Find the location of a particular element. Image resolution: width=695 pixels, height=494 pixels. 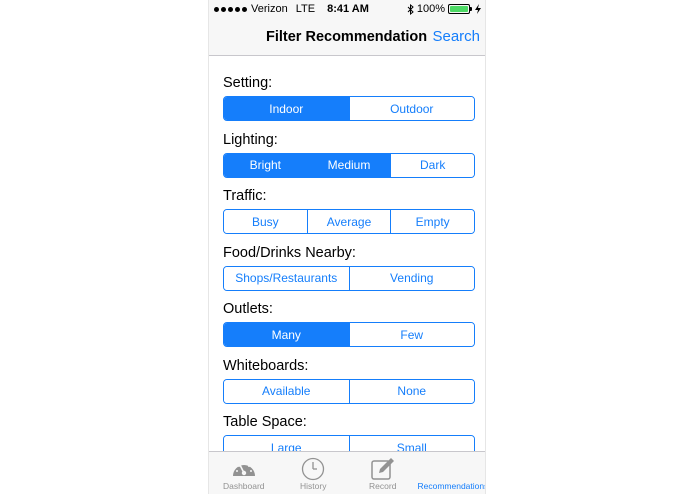

navigation-bar: Filter Recommendation Search is located at coordinates (347, 37).